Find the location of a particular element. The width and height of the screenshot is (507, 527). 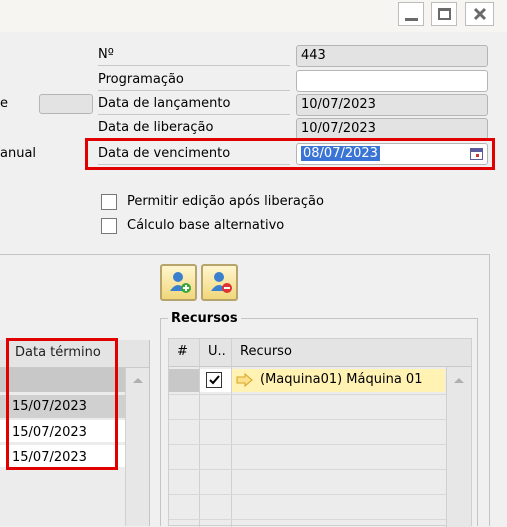

column-header-recurso: Recurso is located at coordinates (266, 351).